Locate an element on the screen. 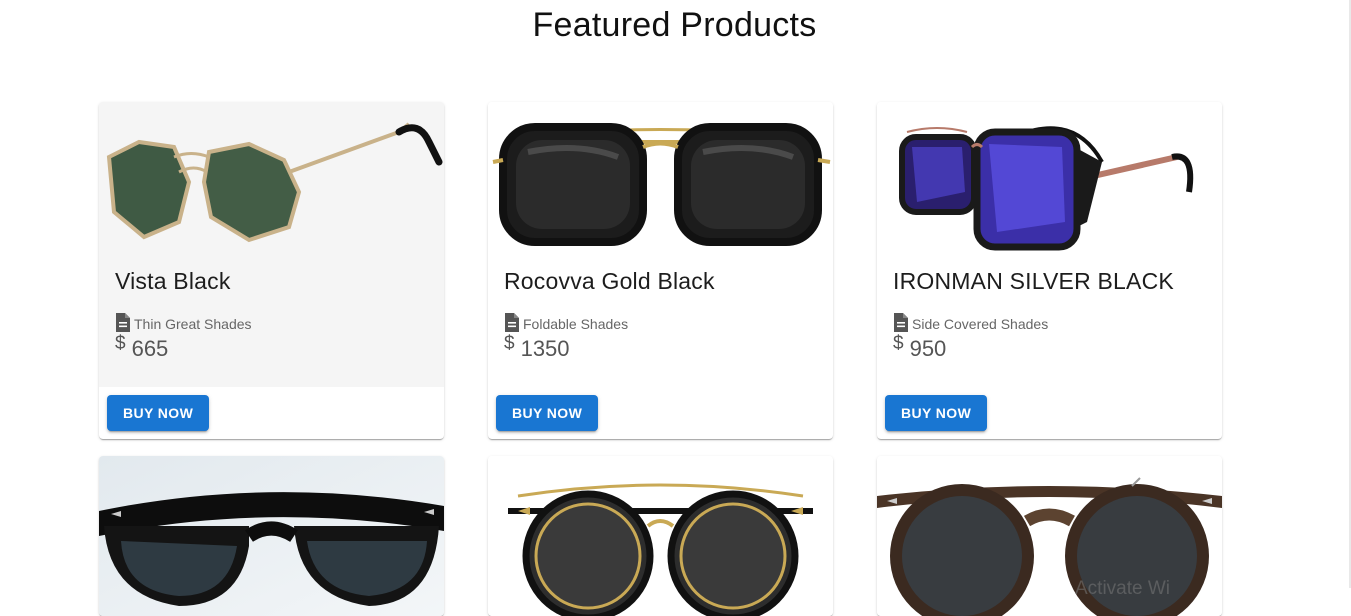  product-description: Thin Great Shades is located at coordinates (193, 324).